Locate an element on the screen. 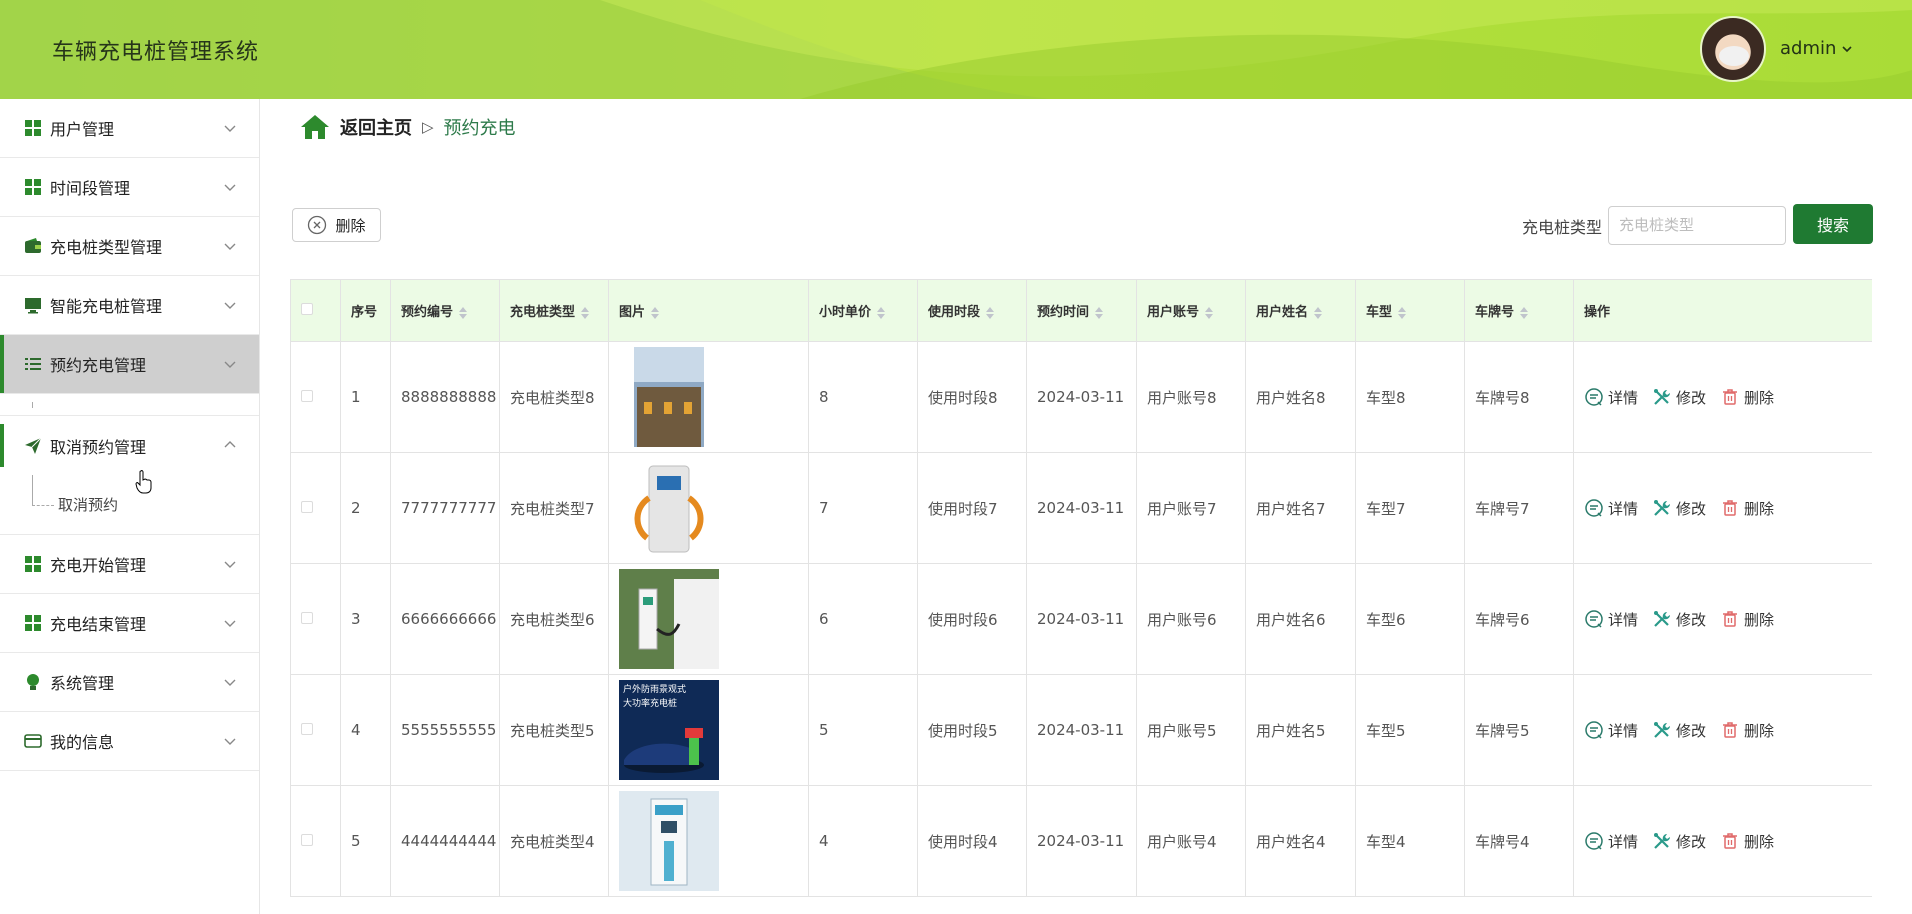 The width and height of the screenshot is (1912, 914). chevron-down-icon is located at coordinates (1847, 48).